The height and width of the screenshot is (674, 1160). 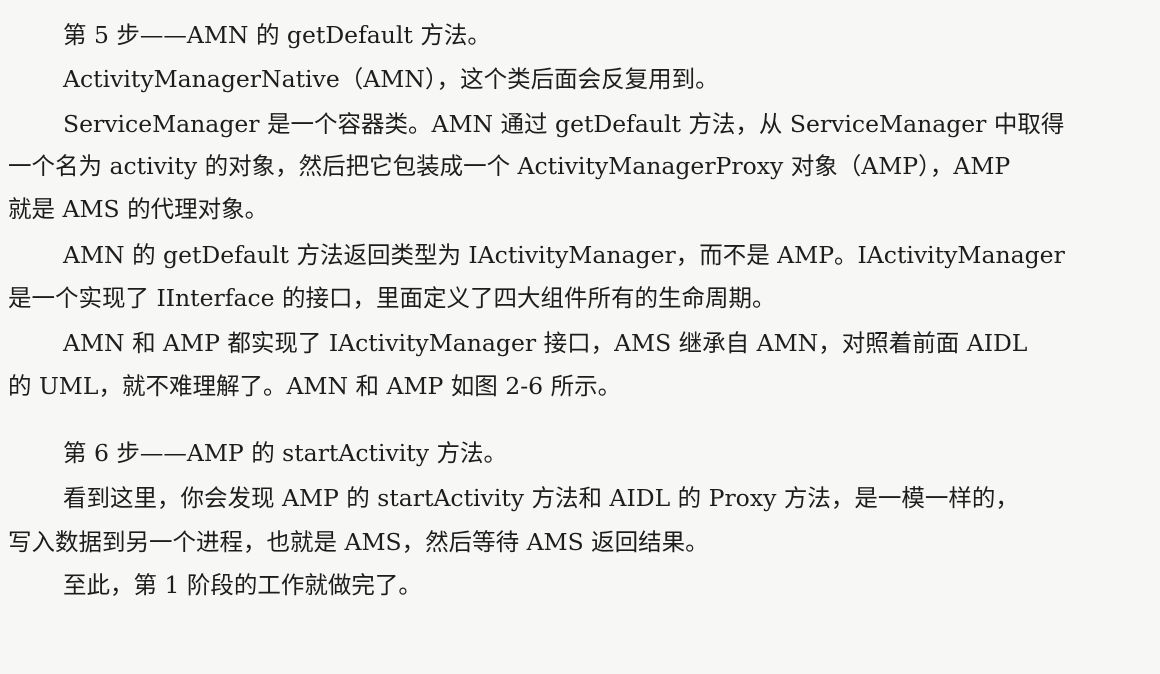 I want to click on getdefault-paragraph-line-2: 是一个实现了 IInterface 的接口，里面定义了四大组件所有的生命周期。, so click(x=580, y=298).